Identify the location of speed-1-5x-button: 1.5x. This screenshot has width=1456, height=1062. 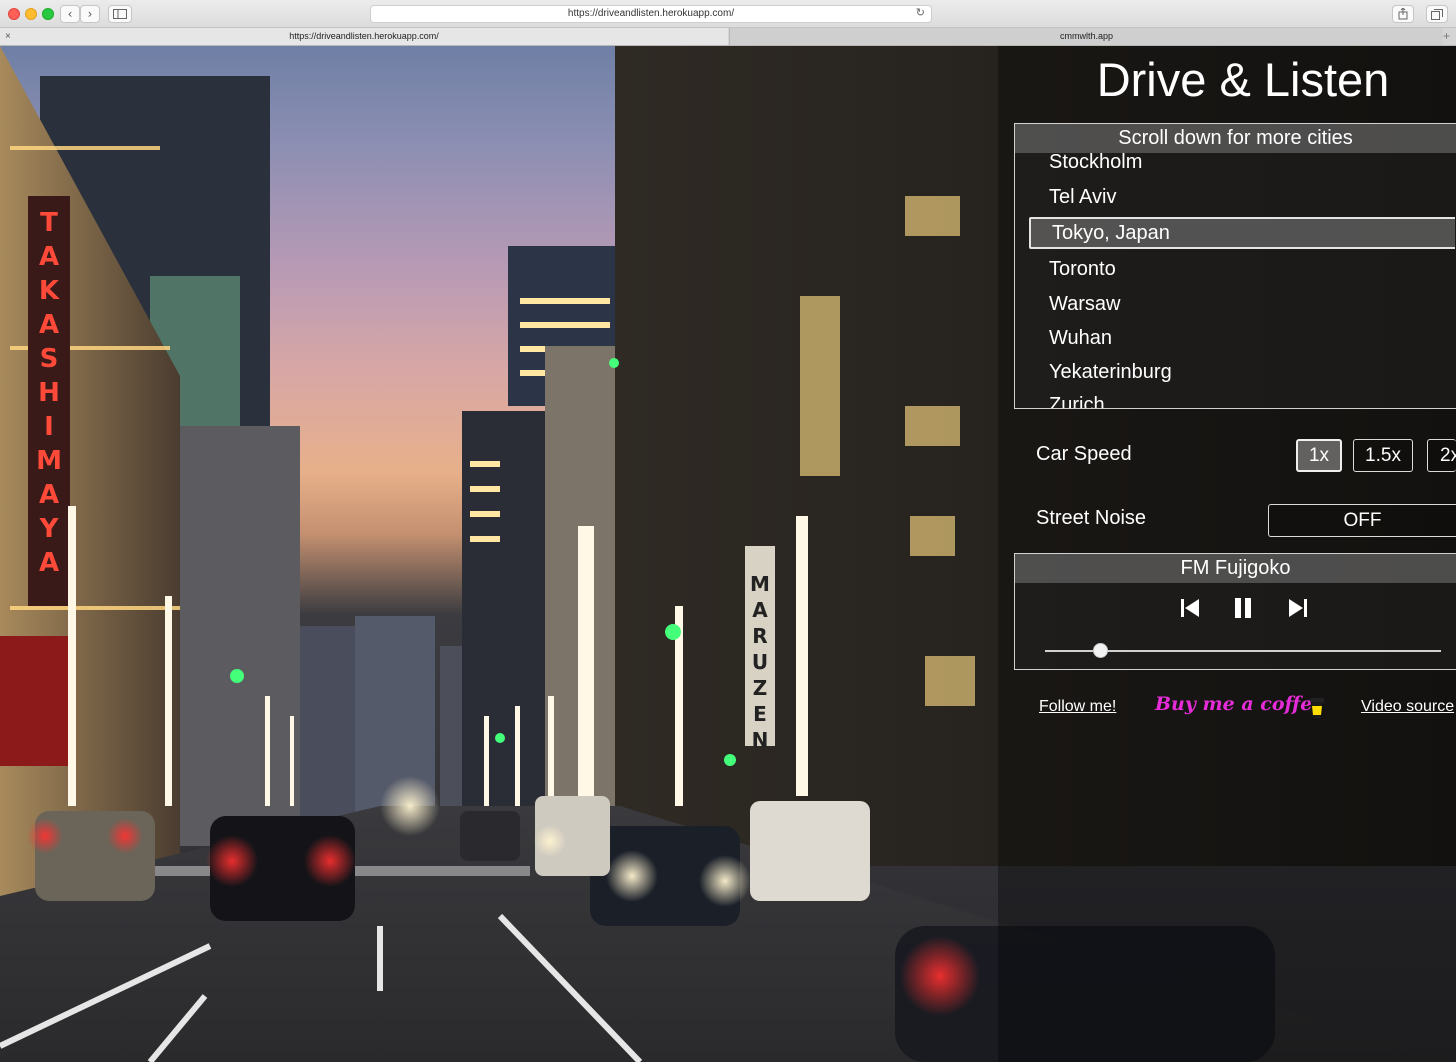
(1383, 455).